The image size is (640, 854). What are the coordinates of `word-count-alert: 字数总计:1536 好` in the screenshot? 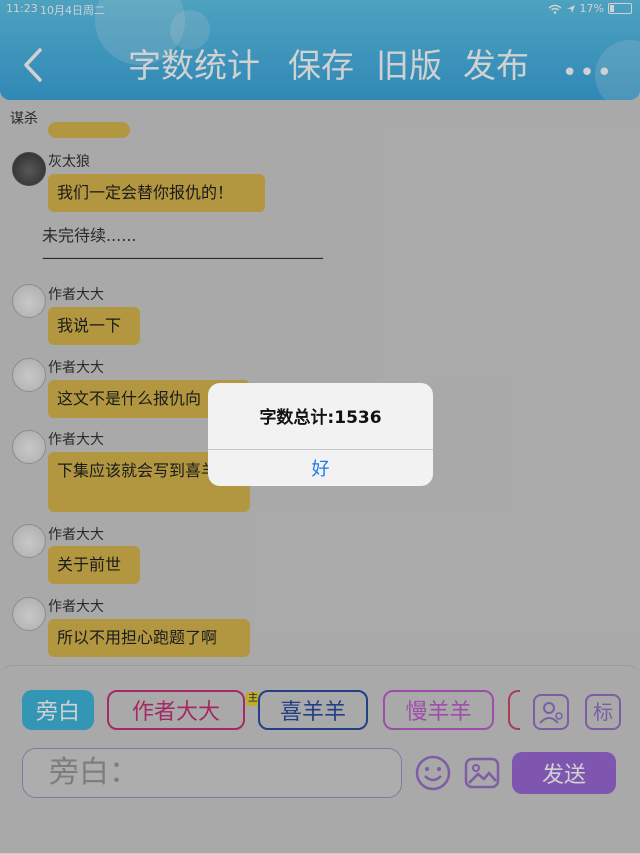 It's located at (320, 434).